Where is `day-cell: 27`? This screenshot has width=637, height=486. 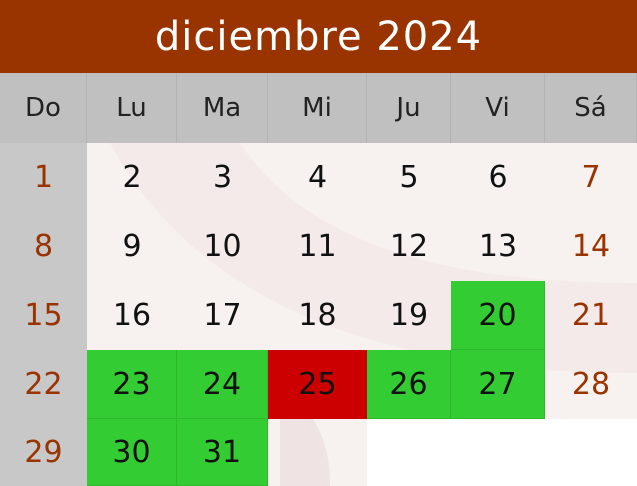 day-cell: 27 is located at coordinates (498, 384).